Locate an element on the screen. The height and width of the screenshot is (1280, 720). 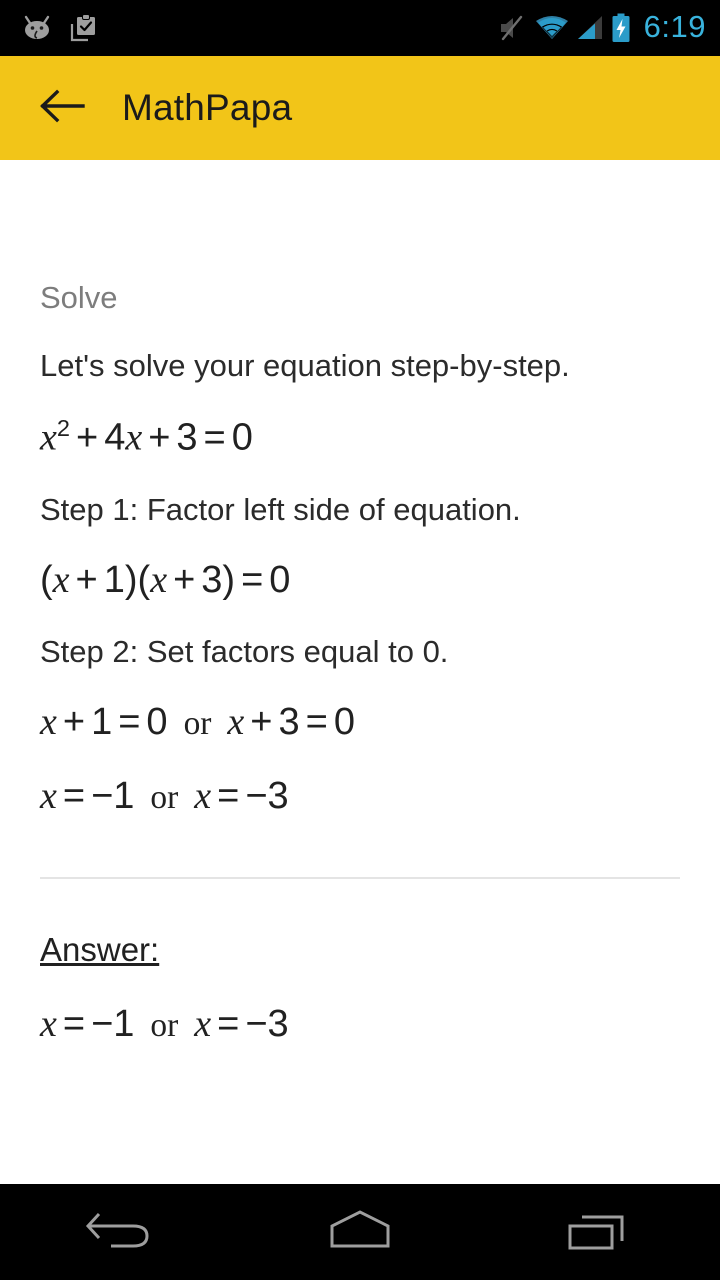
intro-text: Let's solve your equation step-by-step. is located at coordinates (305, 365).